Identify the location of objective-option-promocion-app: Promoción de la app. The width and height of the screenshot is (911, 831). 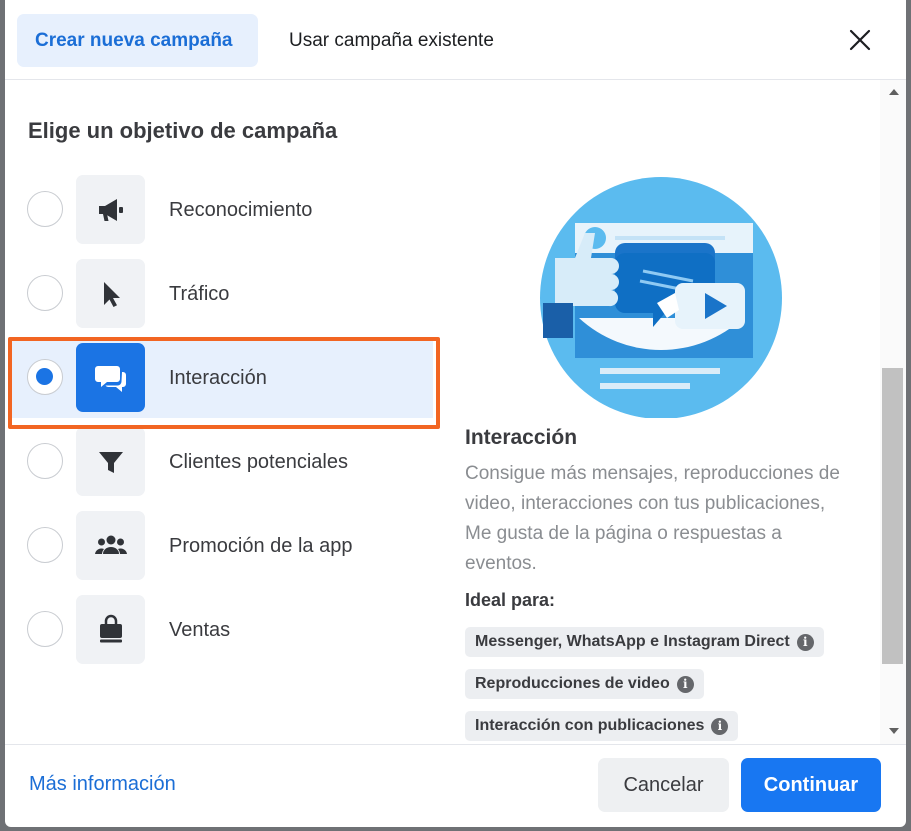
(220, 546).